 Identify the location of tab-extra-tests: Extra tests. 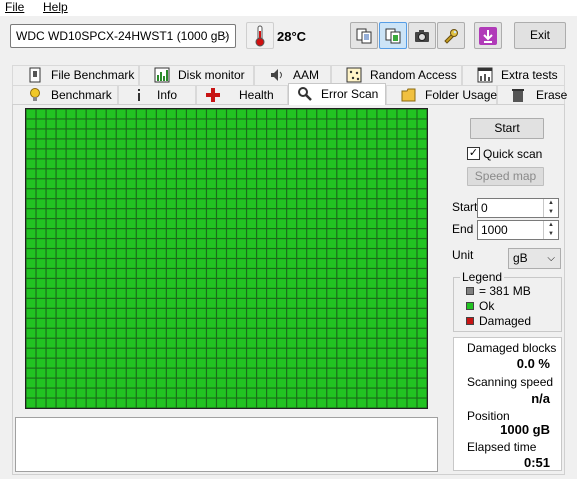
(513, 75).